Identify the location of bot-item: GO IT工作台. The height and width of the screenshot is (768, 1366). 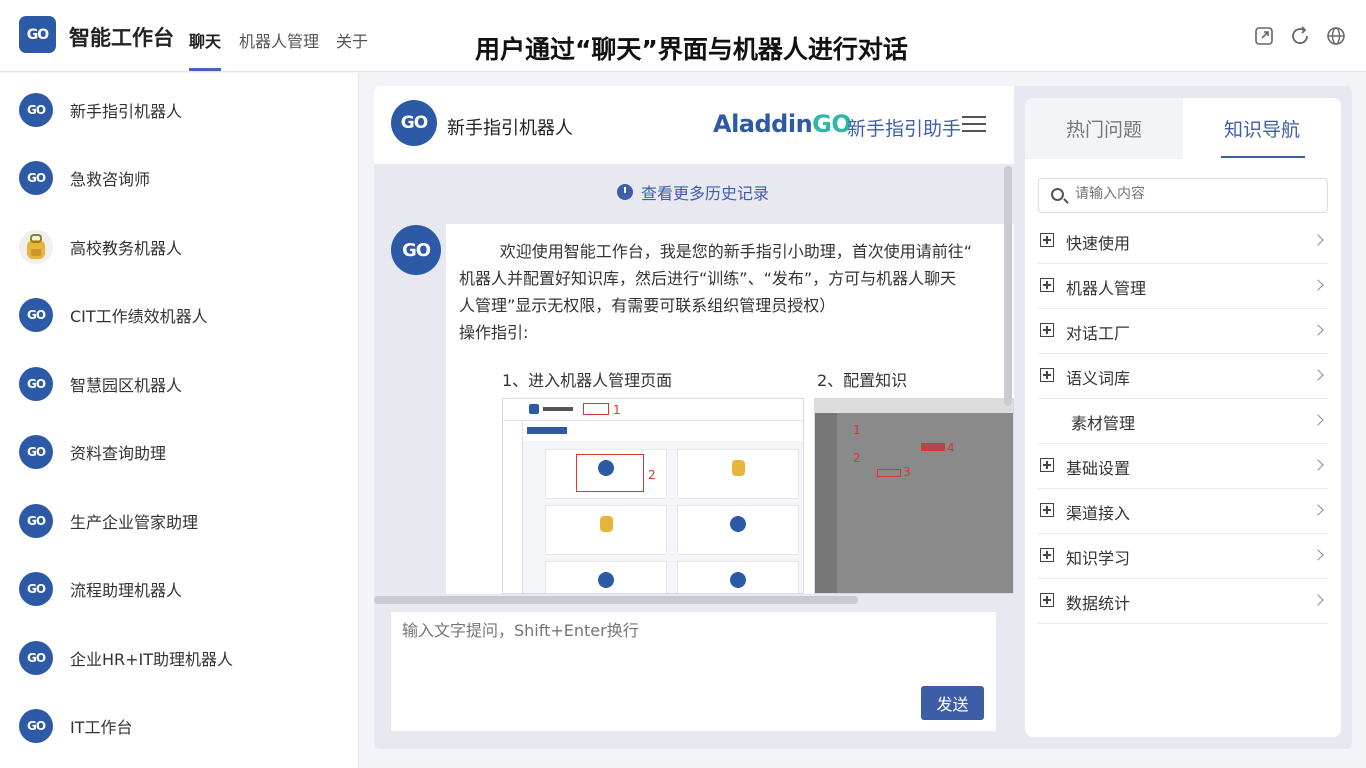
(179, 726).